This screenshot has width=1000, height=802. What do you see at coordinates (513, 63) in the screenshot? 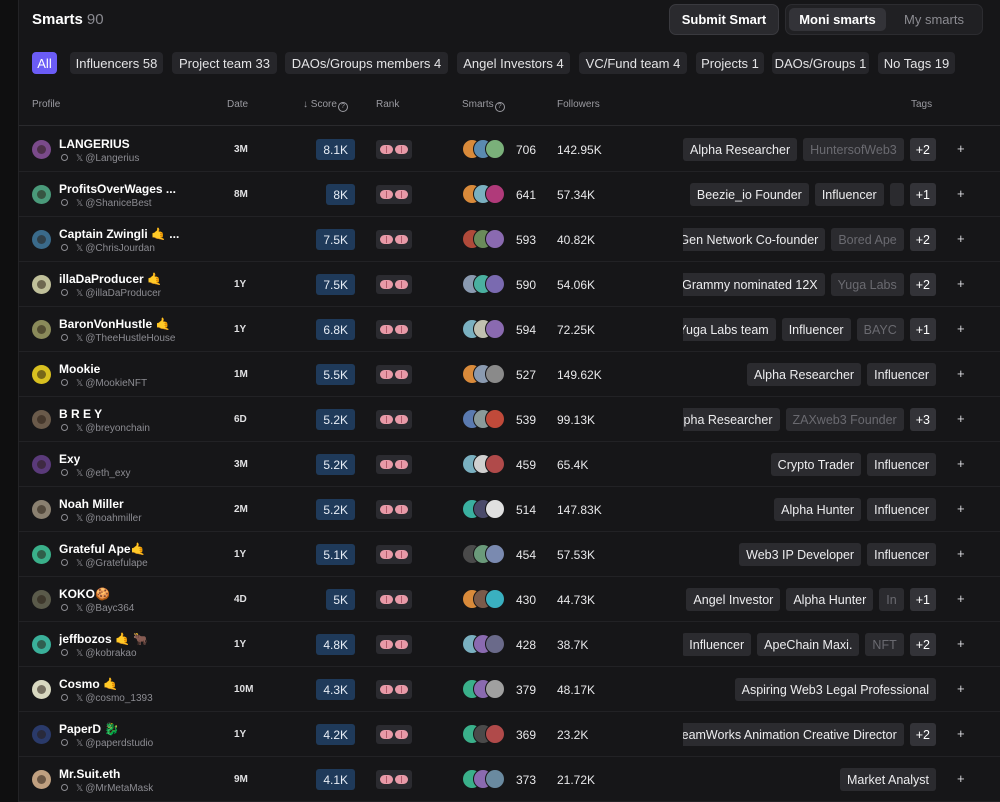
I see `filter-chip: Angel Investors 4` at bounding box center [513, 63].